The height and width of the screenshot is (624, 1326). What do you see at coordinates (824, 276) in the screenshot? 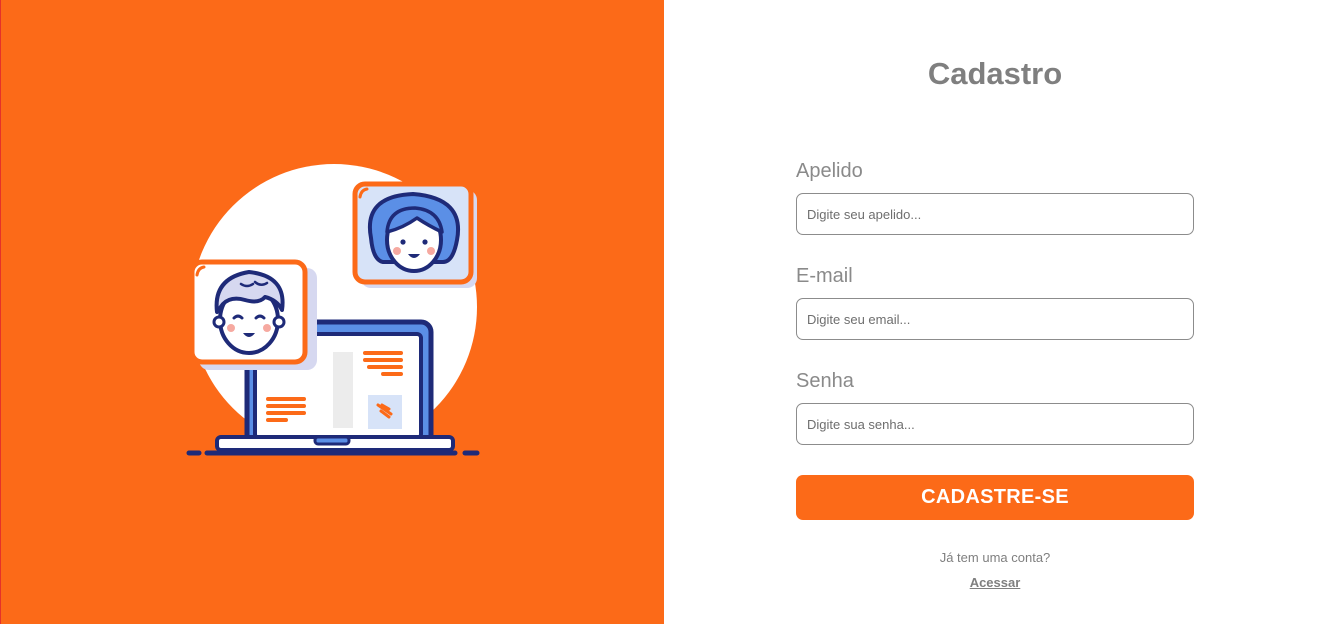
I see `email-label: E-mail` at bounding box center [824, 276].